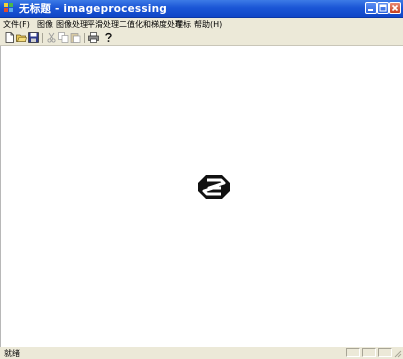  What do you see at coordinates (201, 38) in the screenshot?
I see `toolbar` at bounding box center [201, 38].